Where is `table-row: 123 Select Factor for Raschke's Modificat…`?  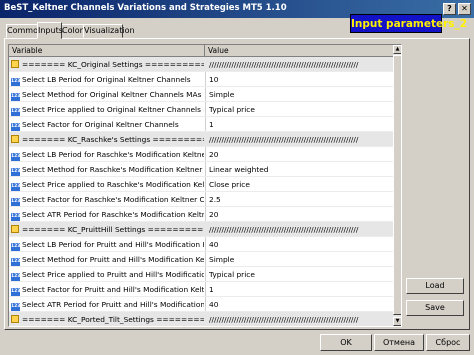
table-row: 123 Select Factor for Raschke's Modificat… is located at coordinates (201, 199).